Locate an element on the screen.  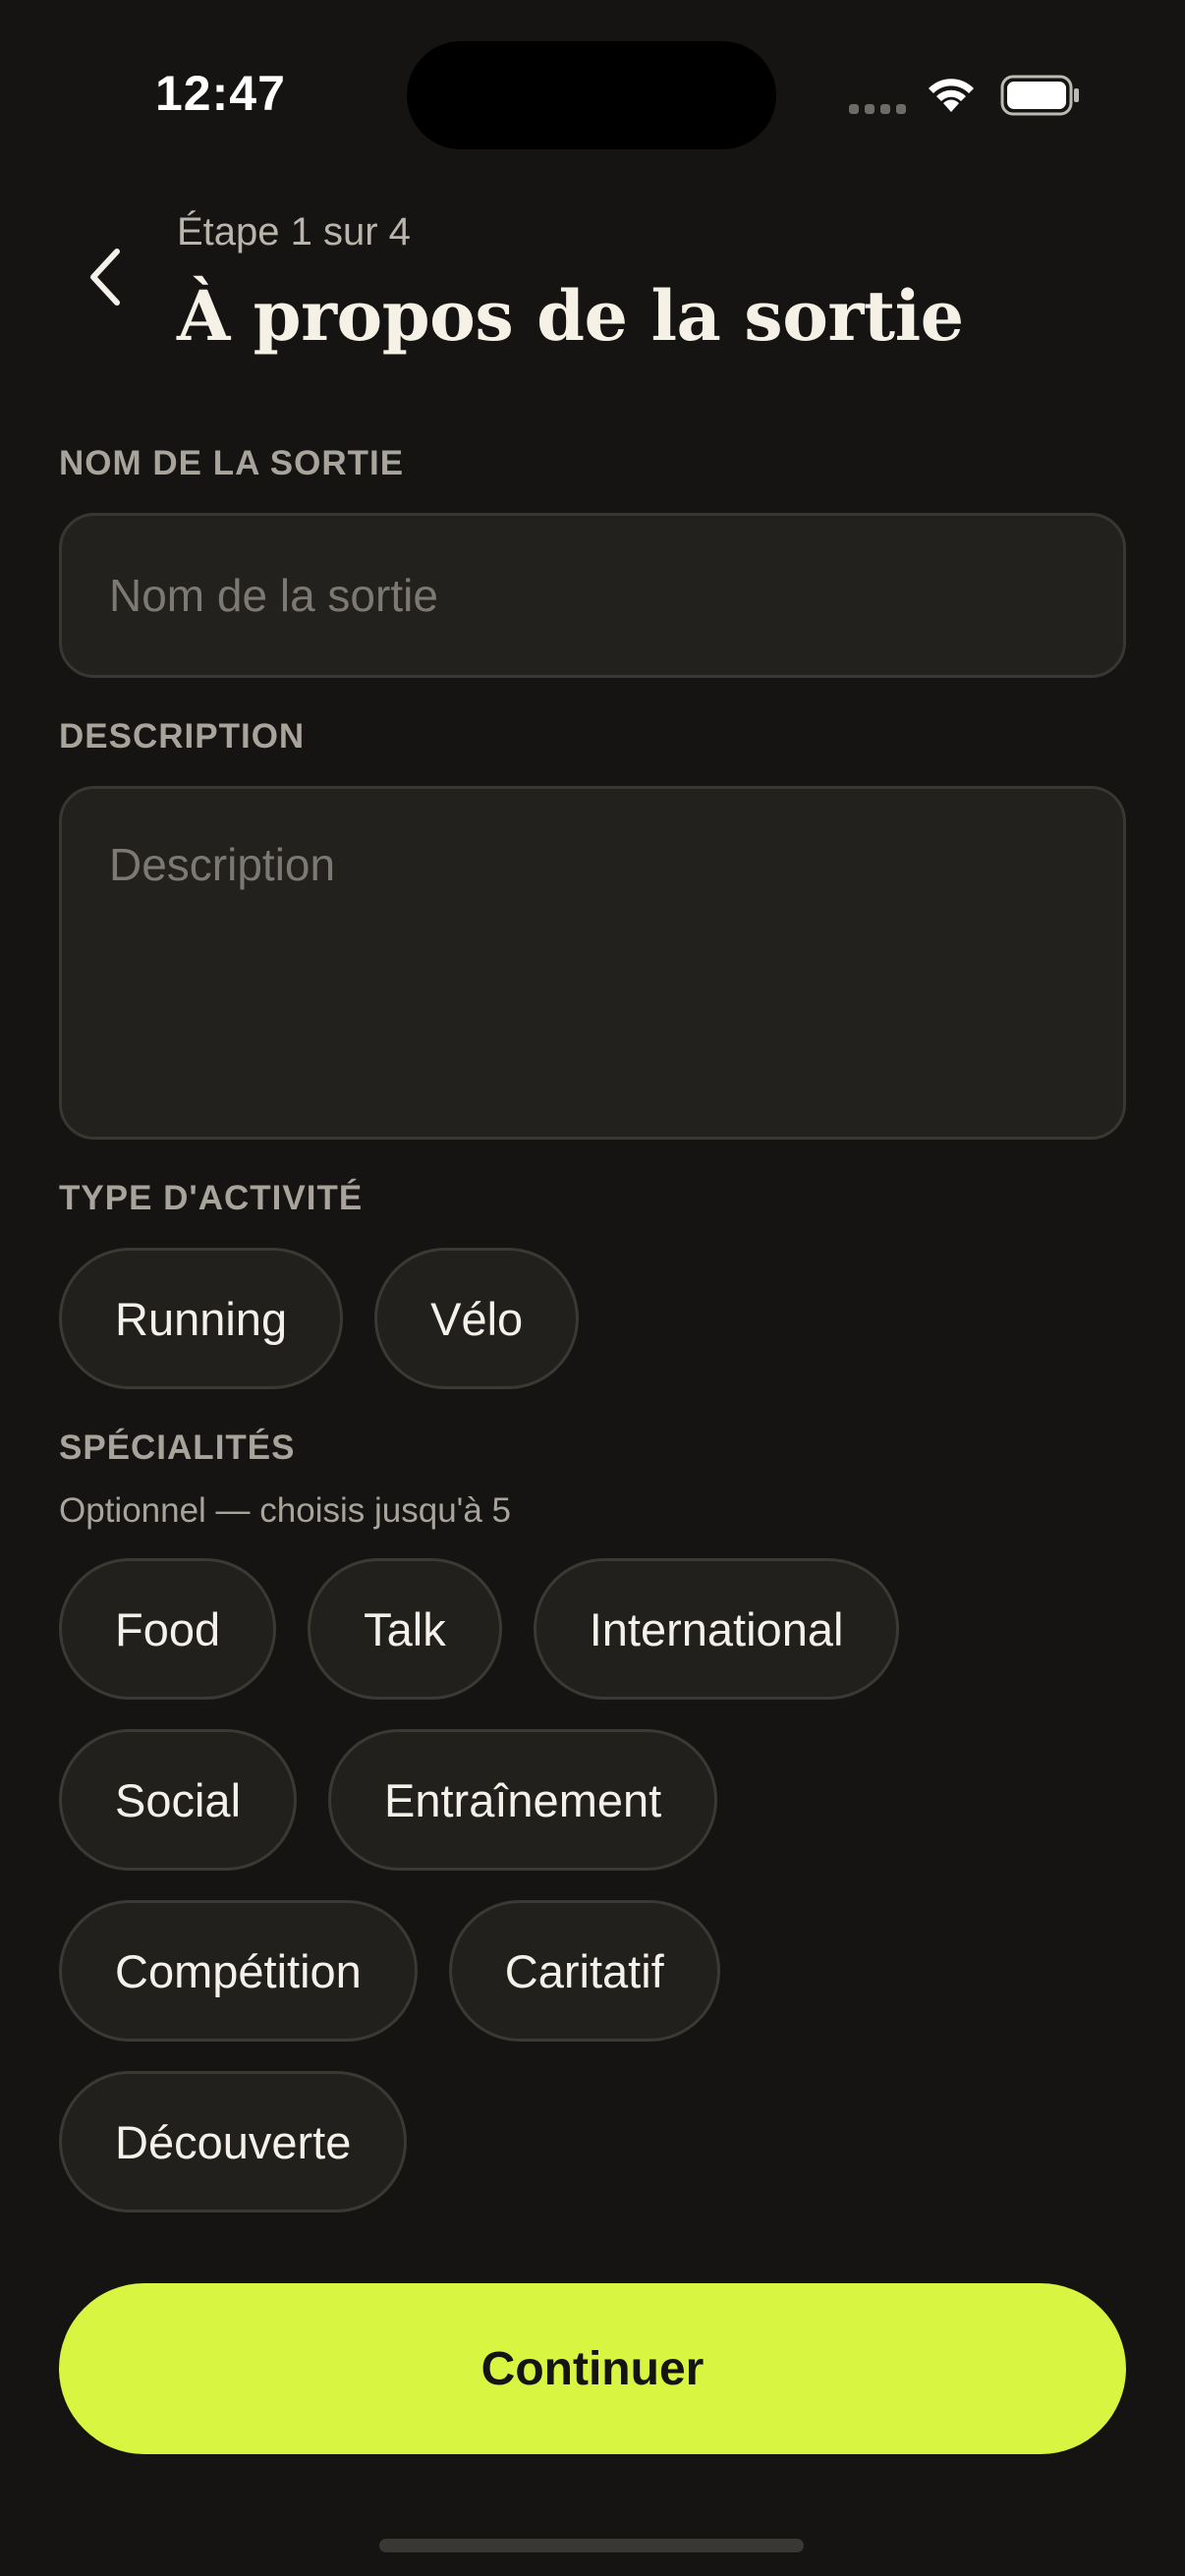
wifi-icon is located at coordinates (952, 95).